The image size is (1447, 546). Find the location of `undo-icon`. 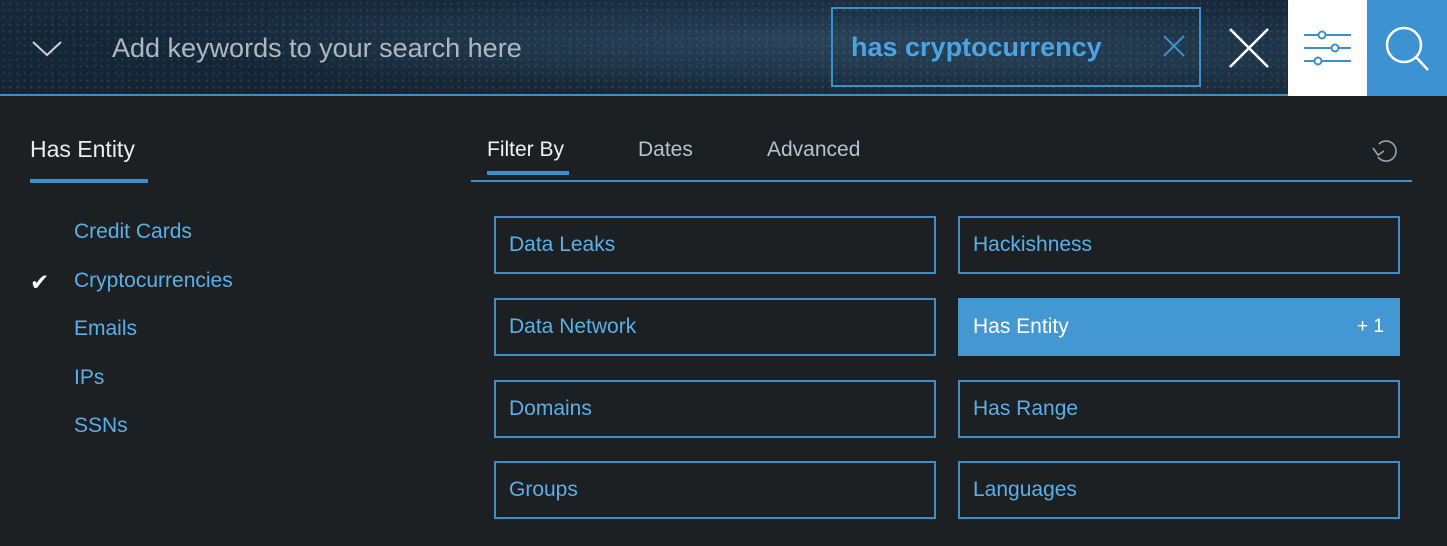

undo-icon is located at coordinates (1385, 151).